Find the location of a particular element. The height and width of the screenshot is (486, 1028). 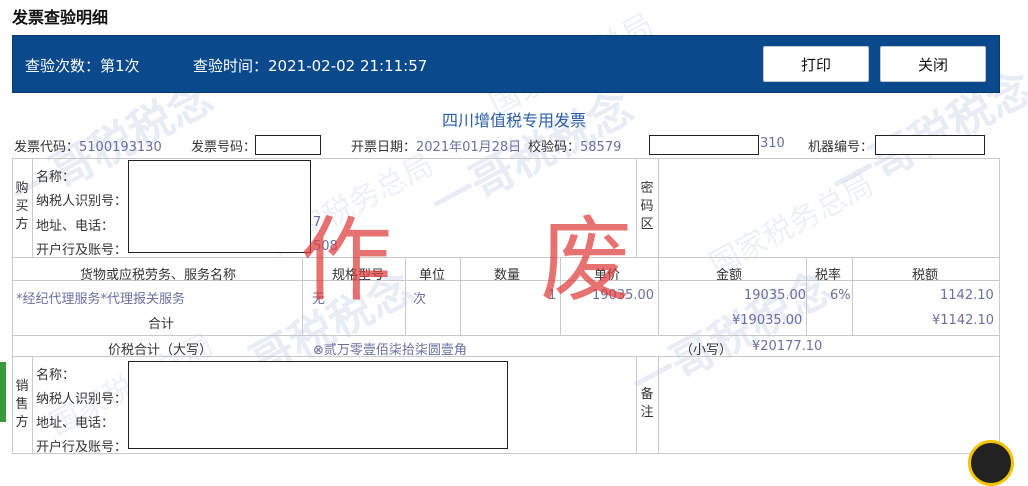

buyer-side-char-3: 方 is located at coordinates (22, 224).